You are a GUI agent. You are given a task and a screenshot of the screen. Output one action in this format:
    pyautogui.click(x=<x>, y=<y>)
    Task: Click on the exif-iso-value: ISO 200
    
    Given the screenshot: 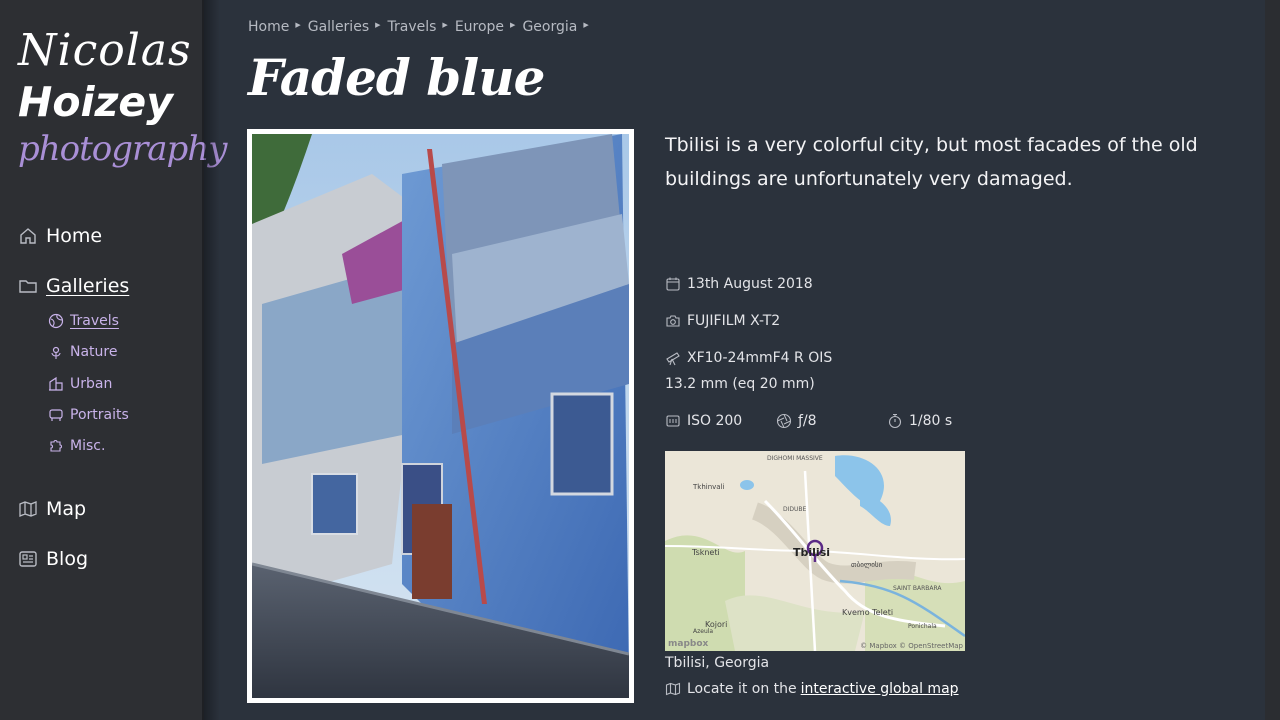 What is the action you would take?
    pyautogui.click(x=715, y=421)
    